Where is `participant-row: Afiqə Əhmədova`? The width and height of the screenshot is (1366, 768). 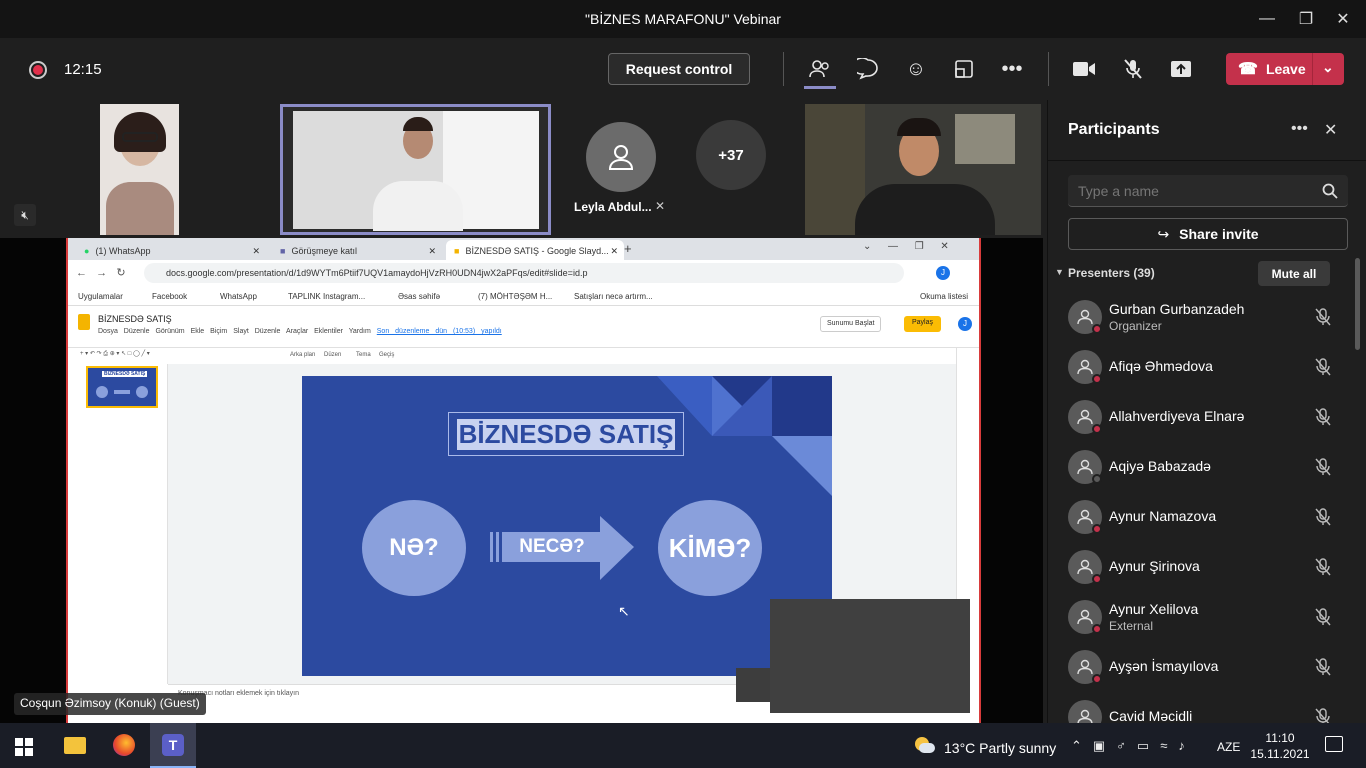
participant-row: Afiqə Əhmədova is located at coordinates (1198, 367).